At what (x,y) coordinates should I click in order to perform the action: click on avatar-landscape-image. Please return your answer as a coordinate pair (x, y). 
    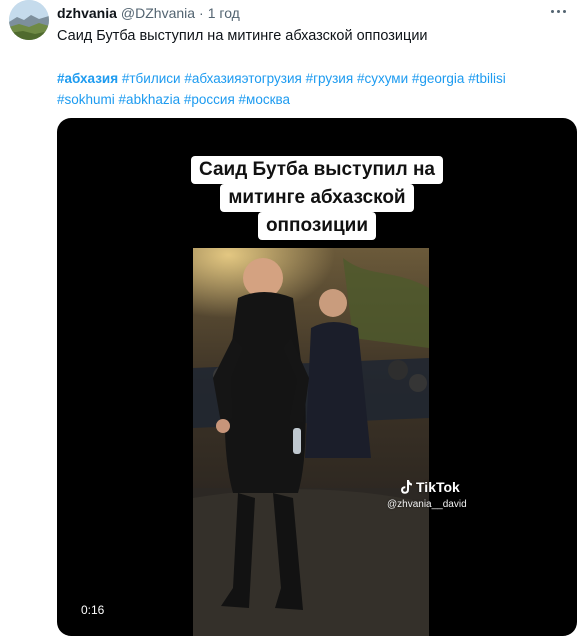
    Looking at the image, I should click on (29, 20).